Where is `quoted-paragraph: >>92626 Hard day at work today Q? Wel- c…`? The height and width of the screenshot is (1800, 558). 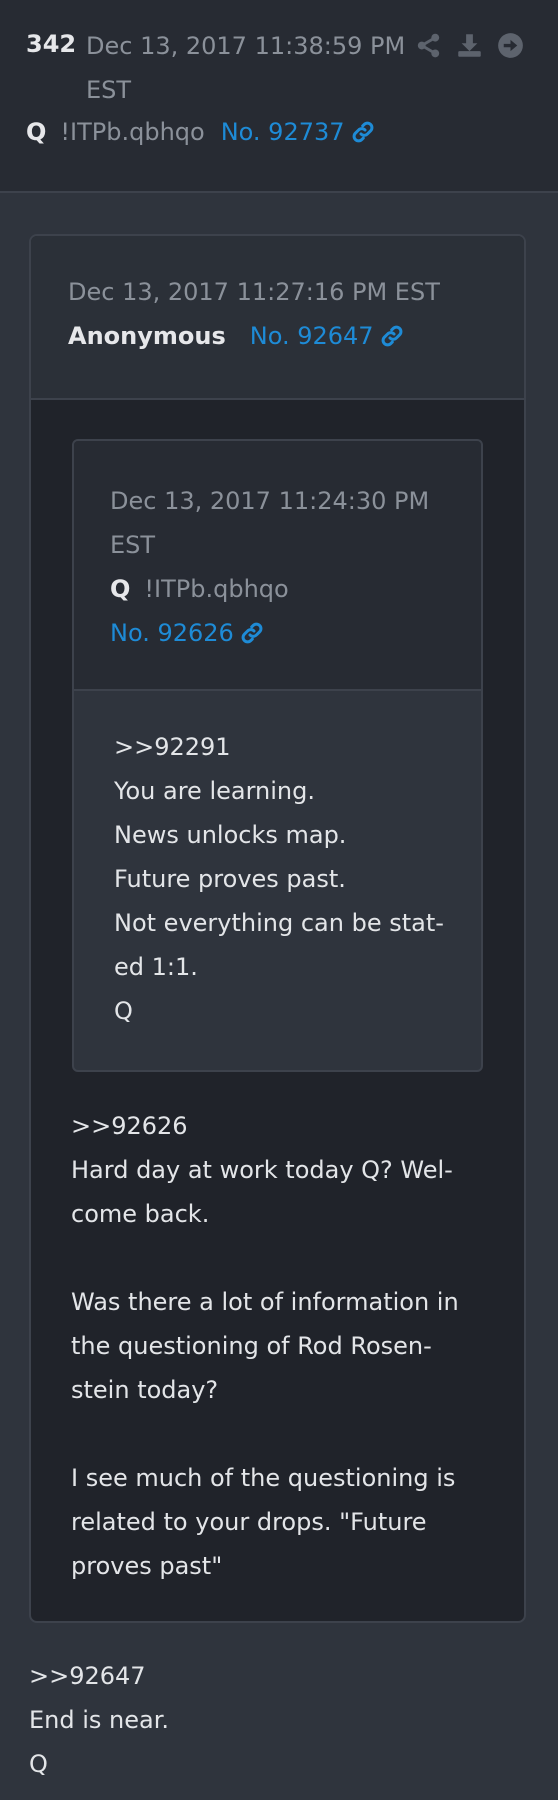
quoted-paragraph: >>92626 Hard day at work today Q? Wel- c… is located at coordinates (281, 1170).